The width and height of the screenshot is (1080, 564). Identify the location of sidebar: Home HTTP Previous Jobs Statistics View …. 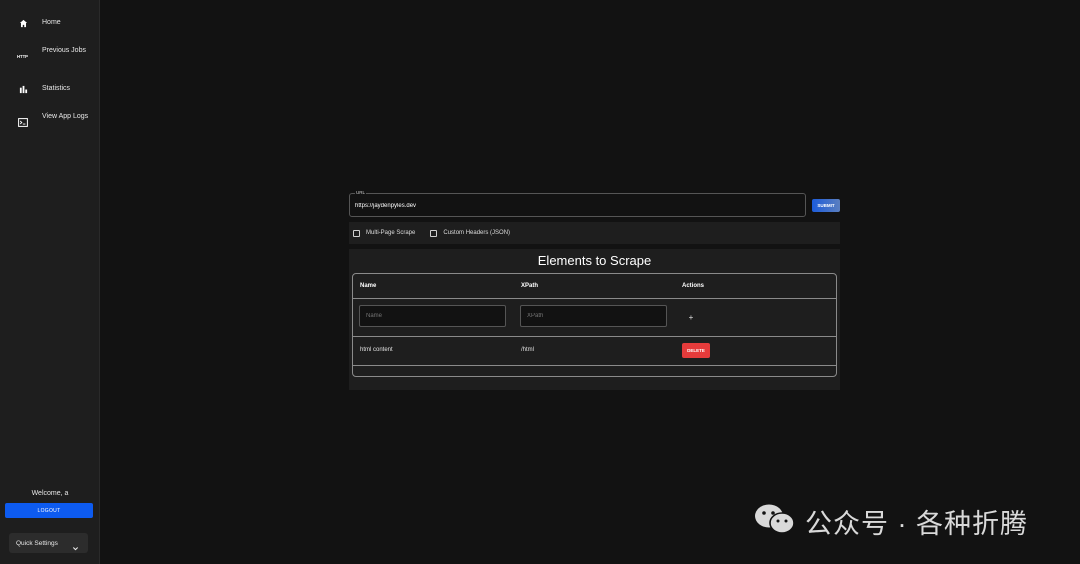
(50, 282).